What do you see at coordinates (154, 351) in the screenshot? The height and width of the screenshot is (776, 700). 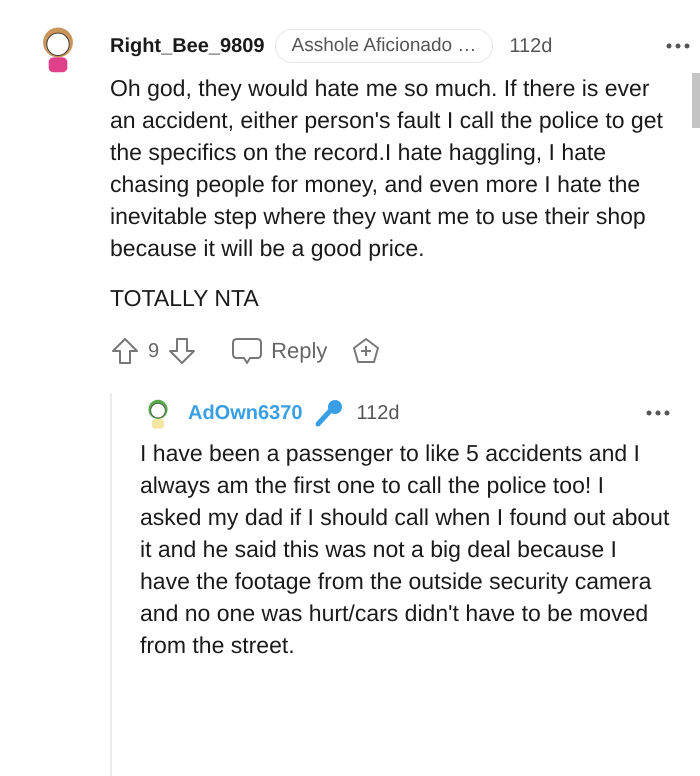 I see `vote-count: 9` at bounding box center [154, 351].